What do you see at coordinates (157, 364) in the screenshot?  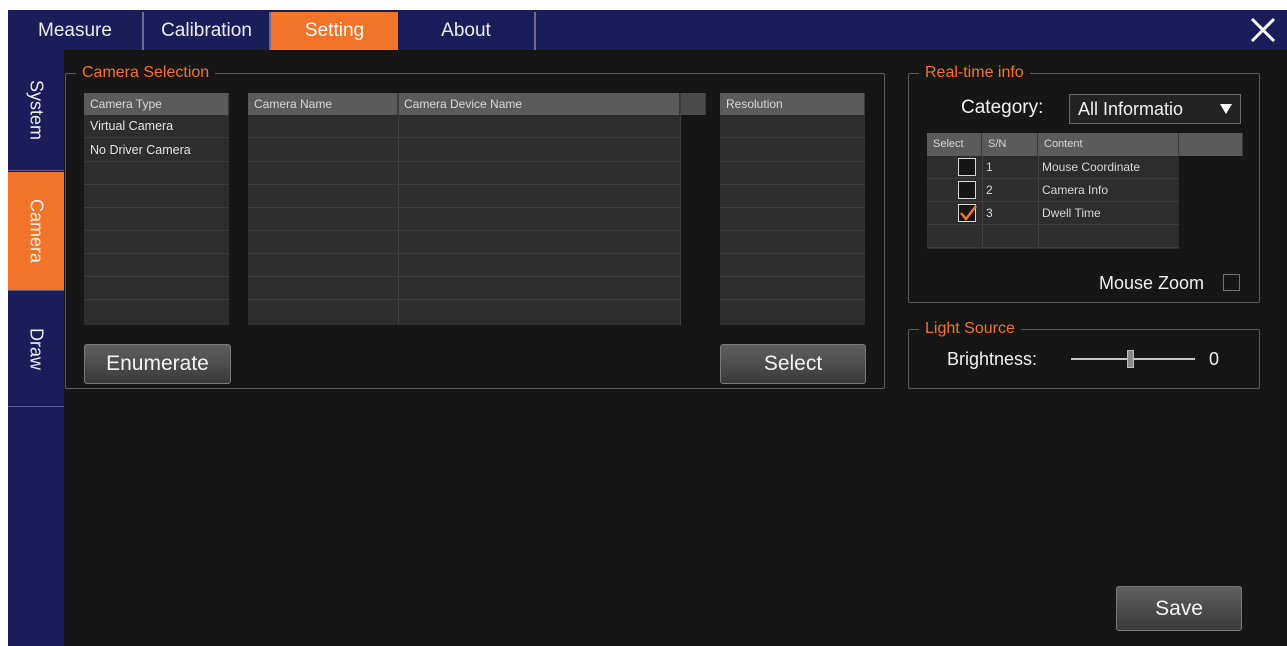 I see `enumerate-button: Enumerate` at bounding box center [157, 364].